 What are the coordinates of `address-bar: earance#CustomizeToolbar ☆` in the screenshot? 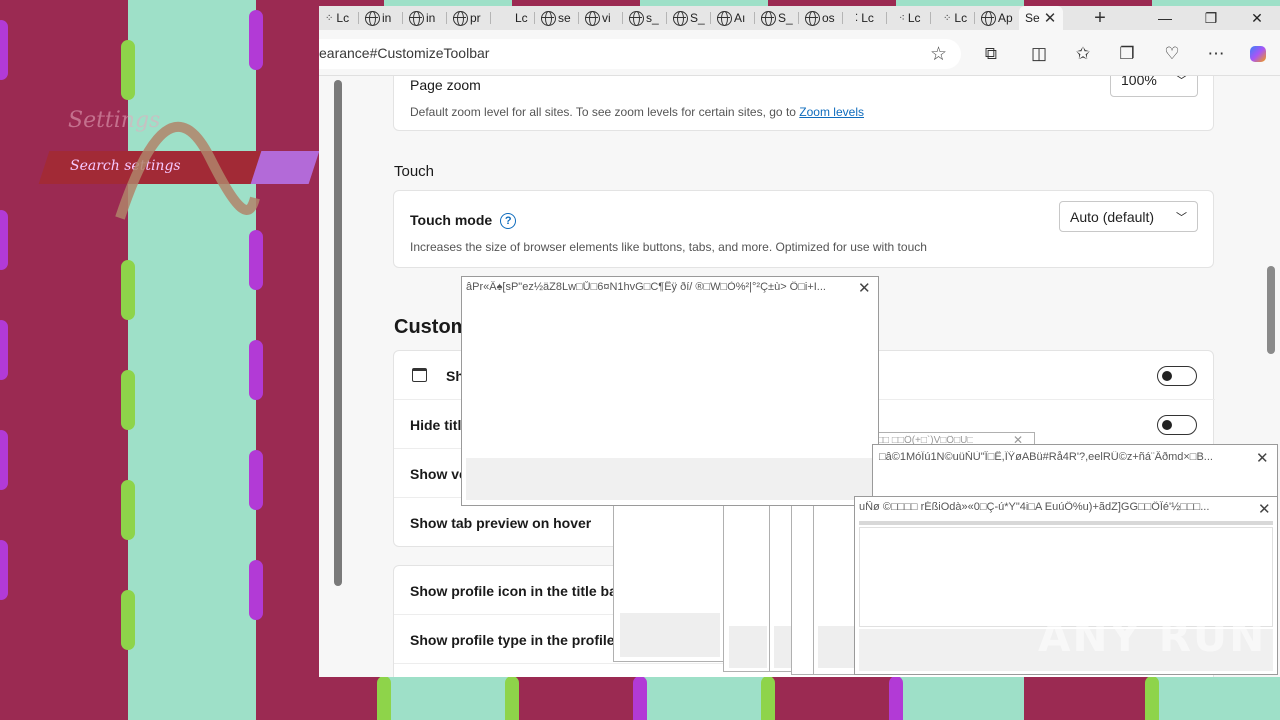 It's located at (640, 54).